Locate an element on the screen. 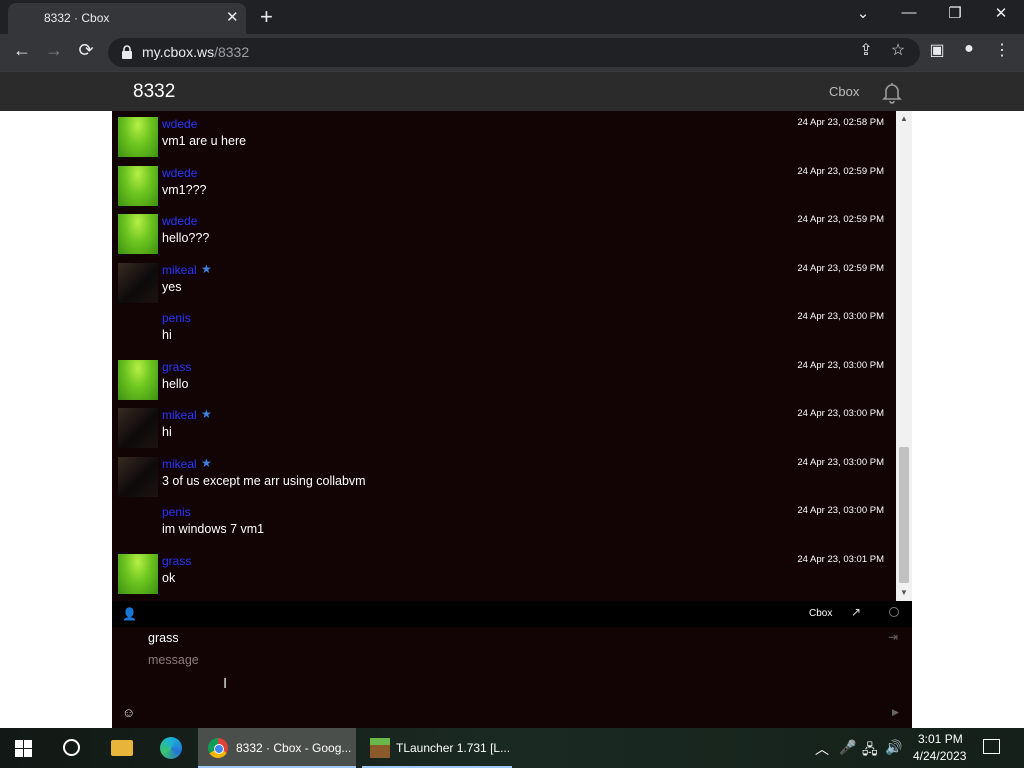  message-text: yes is located at coordinates (172, 286).